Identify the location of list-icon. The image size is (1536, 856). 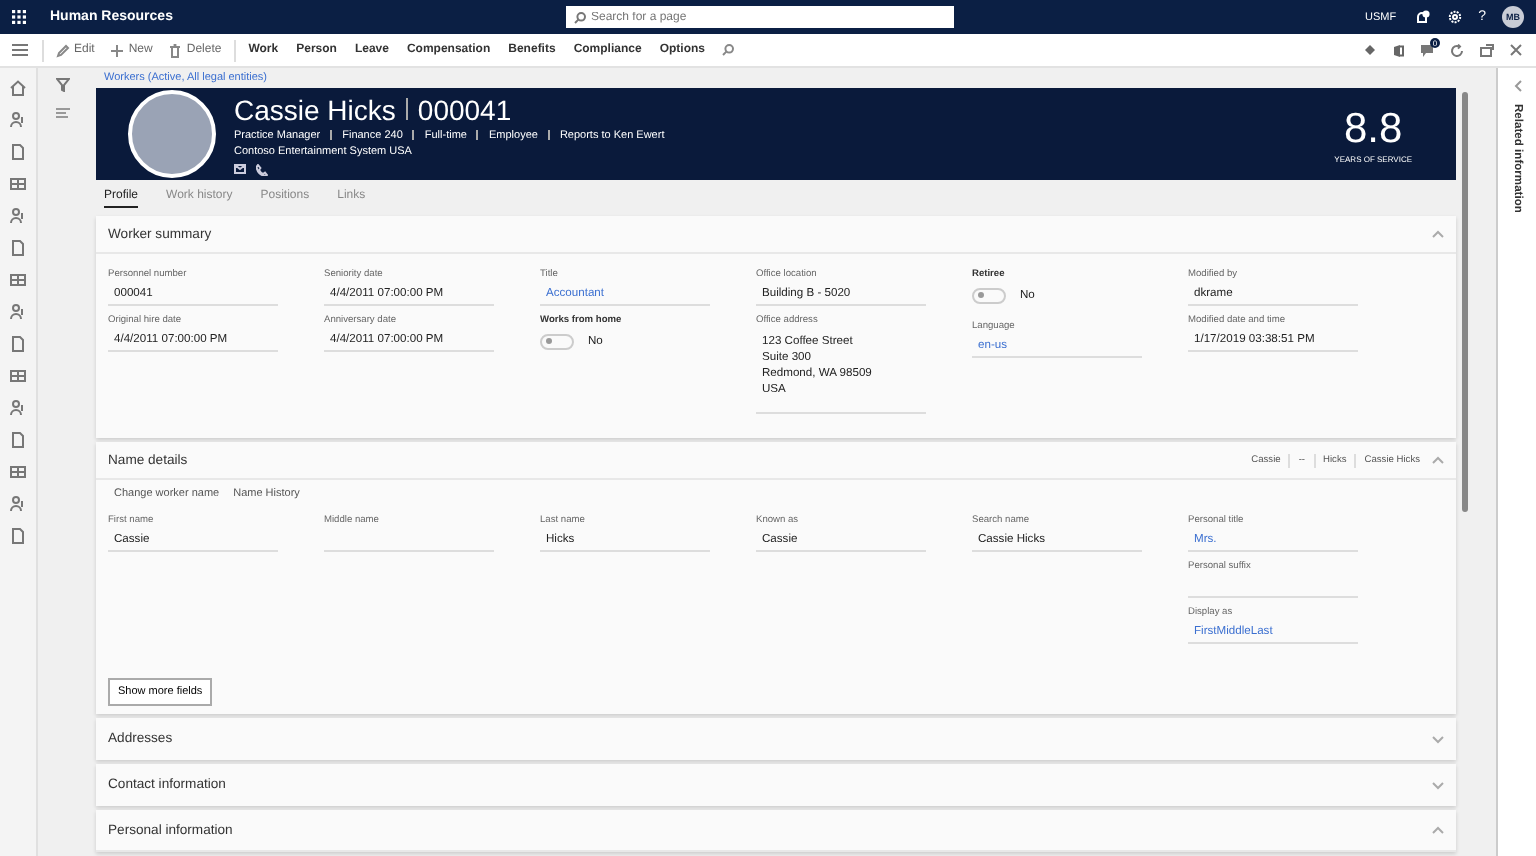
(63, 113).